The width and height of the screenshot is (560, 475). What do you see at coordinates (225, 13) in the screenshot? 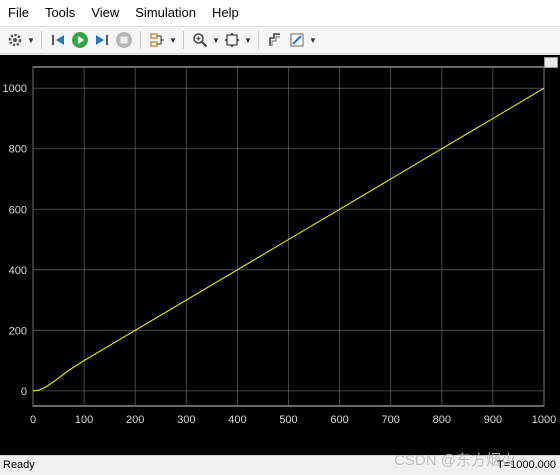
I see `menu-help: Help` at bounding box center [225, 13].